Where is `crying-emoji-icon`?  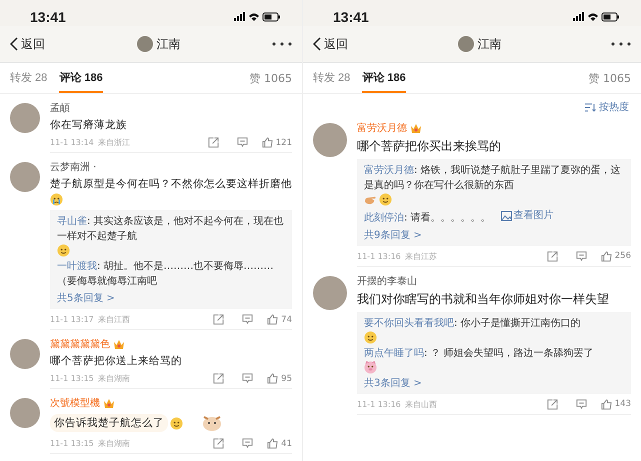
crying-emoji-icon is located at coordinates (56, 199).